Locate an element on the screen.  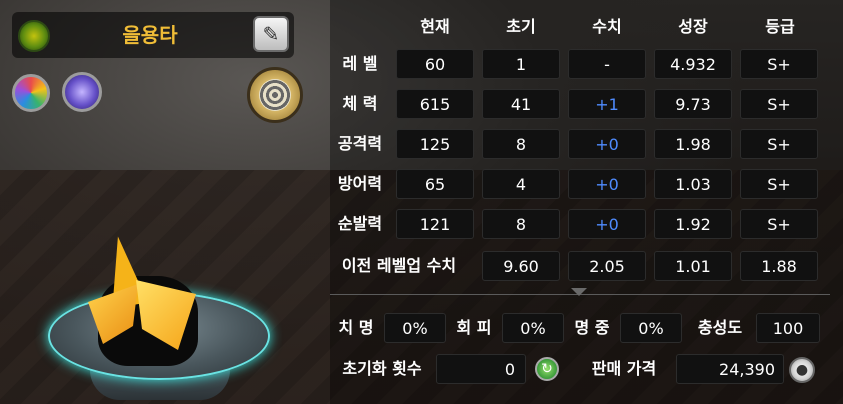
row-label-levelup: 이전 레벨업 수치 is located at coordinates (399, 265).